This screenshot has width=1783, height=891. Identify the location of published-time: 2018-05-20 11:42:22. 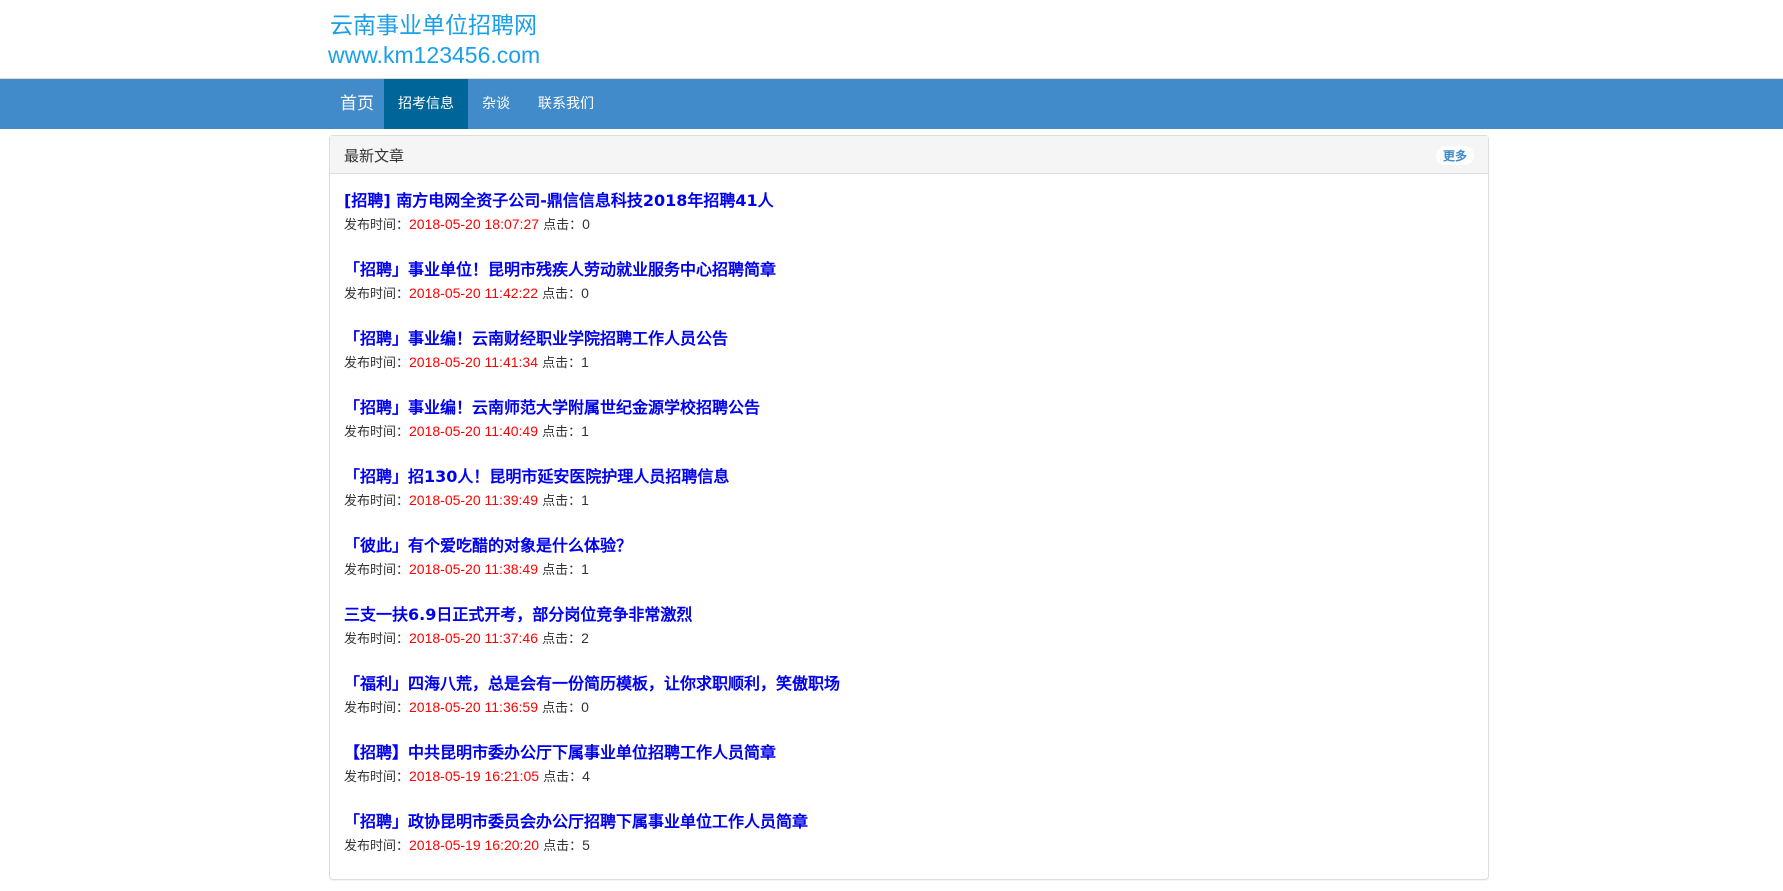
(473, 293).